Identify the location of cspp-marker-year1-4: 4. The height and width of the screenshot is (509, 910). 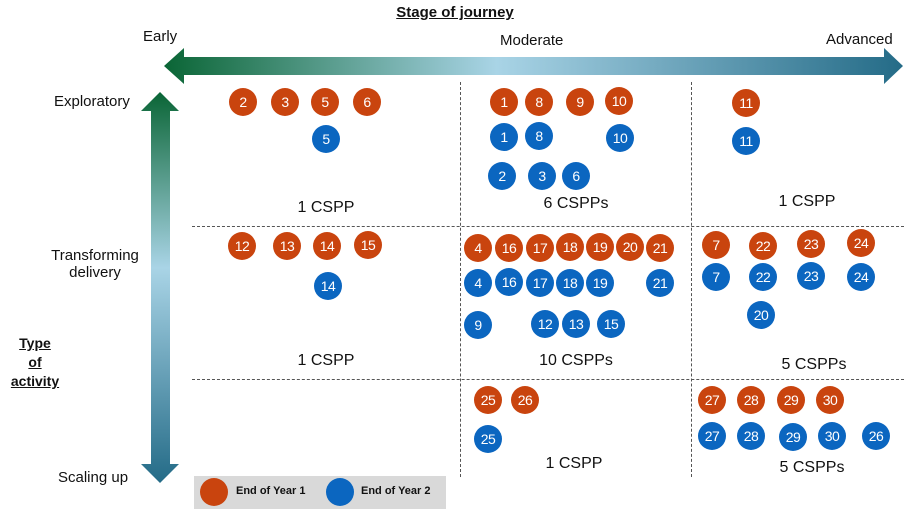
(478, 248).